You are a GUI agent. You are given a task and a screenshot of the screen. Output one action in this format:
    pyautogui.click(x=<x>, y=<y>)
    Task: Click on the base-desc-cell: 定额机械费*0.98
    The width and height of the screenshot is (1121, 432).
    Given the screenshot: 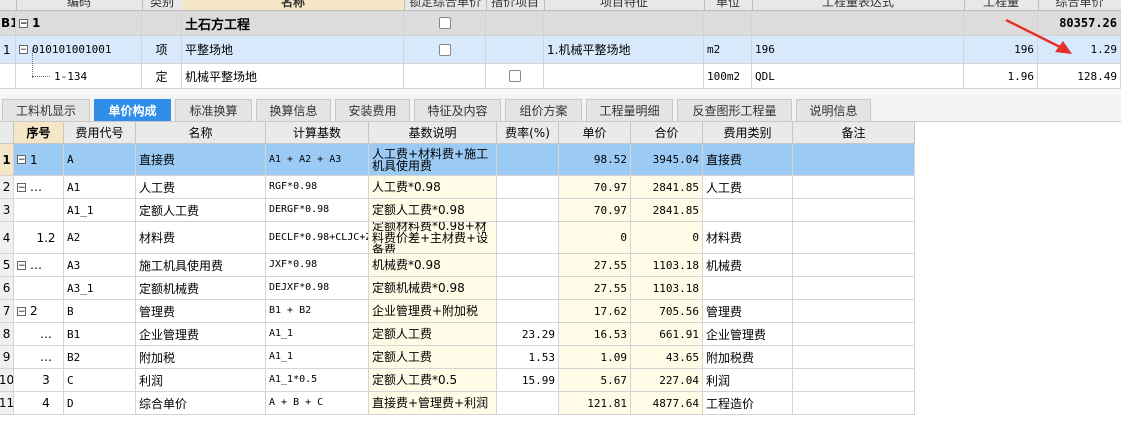 What is the action you would take?
    pyautogui.click(x=433, y=288)
    